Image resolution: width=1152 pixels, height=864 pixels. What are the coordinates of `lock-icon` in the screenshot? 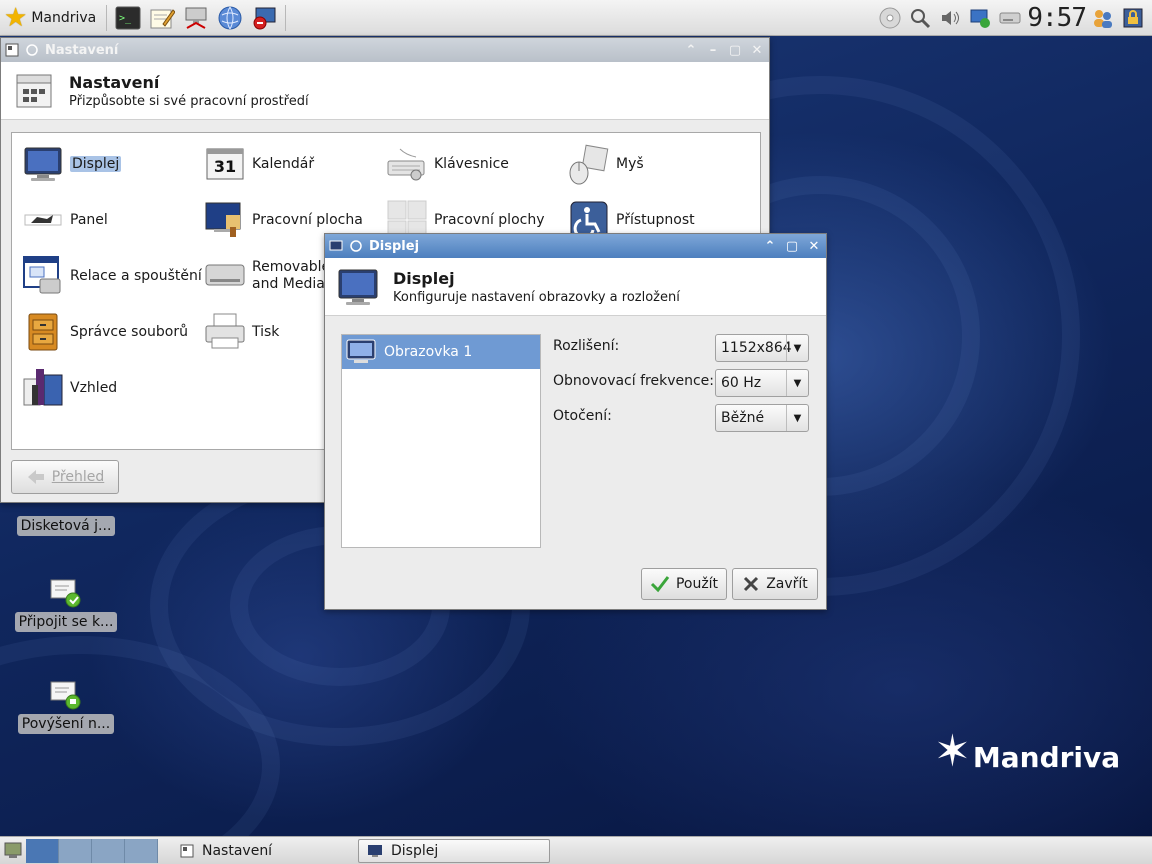 It's located at (1133, 18).